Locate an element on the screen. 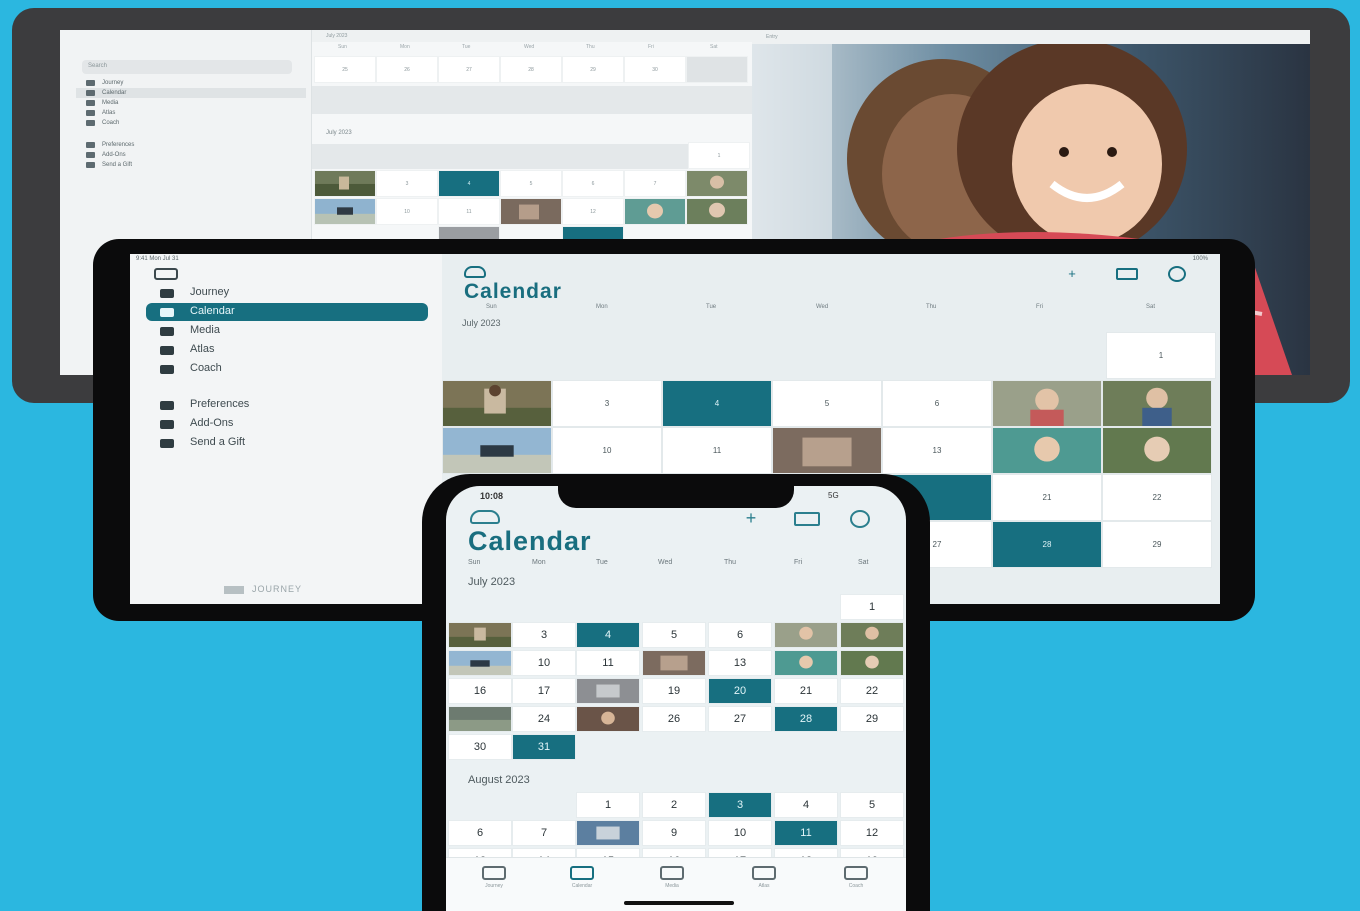 The width and height of the screenshot is (1360, 911). day-cell: 26 is located at coordinates (674, 719).